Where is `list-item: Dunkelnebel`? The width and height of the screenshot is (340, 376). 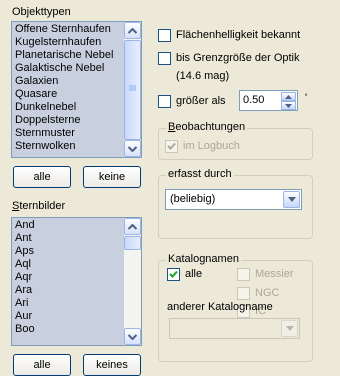 list-item: Dunkelnebel is located at coordinates (67, 107).